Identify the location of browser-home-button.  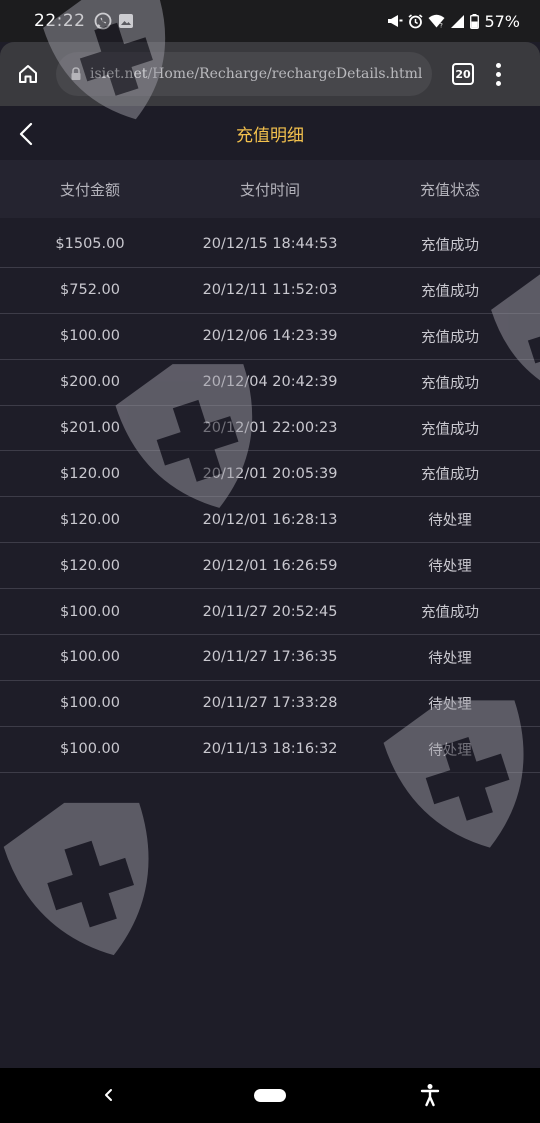
(28, 74).